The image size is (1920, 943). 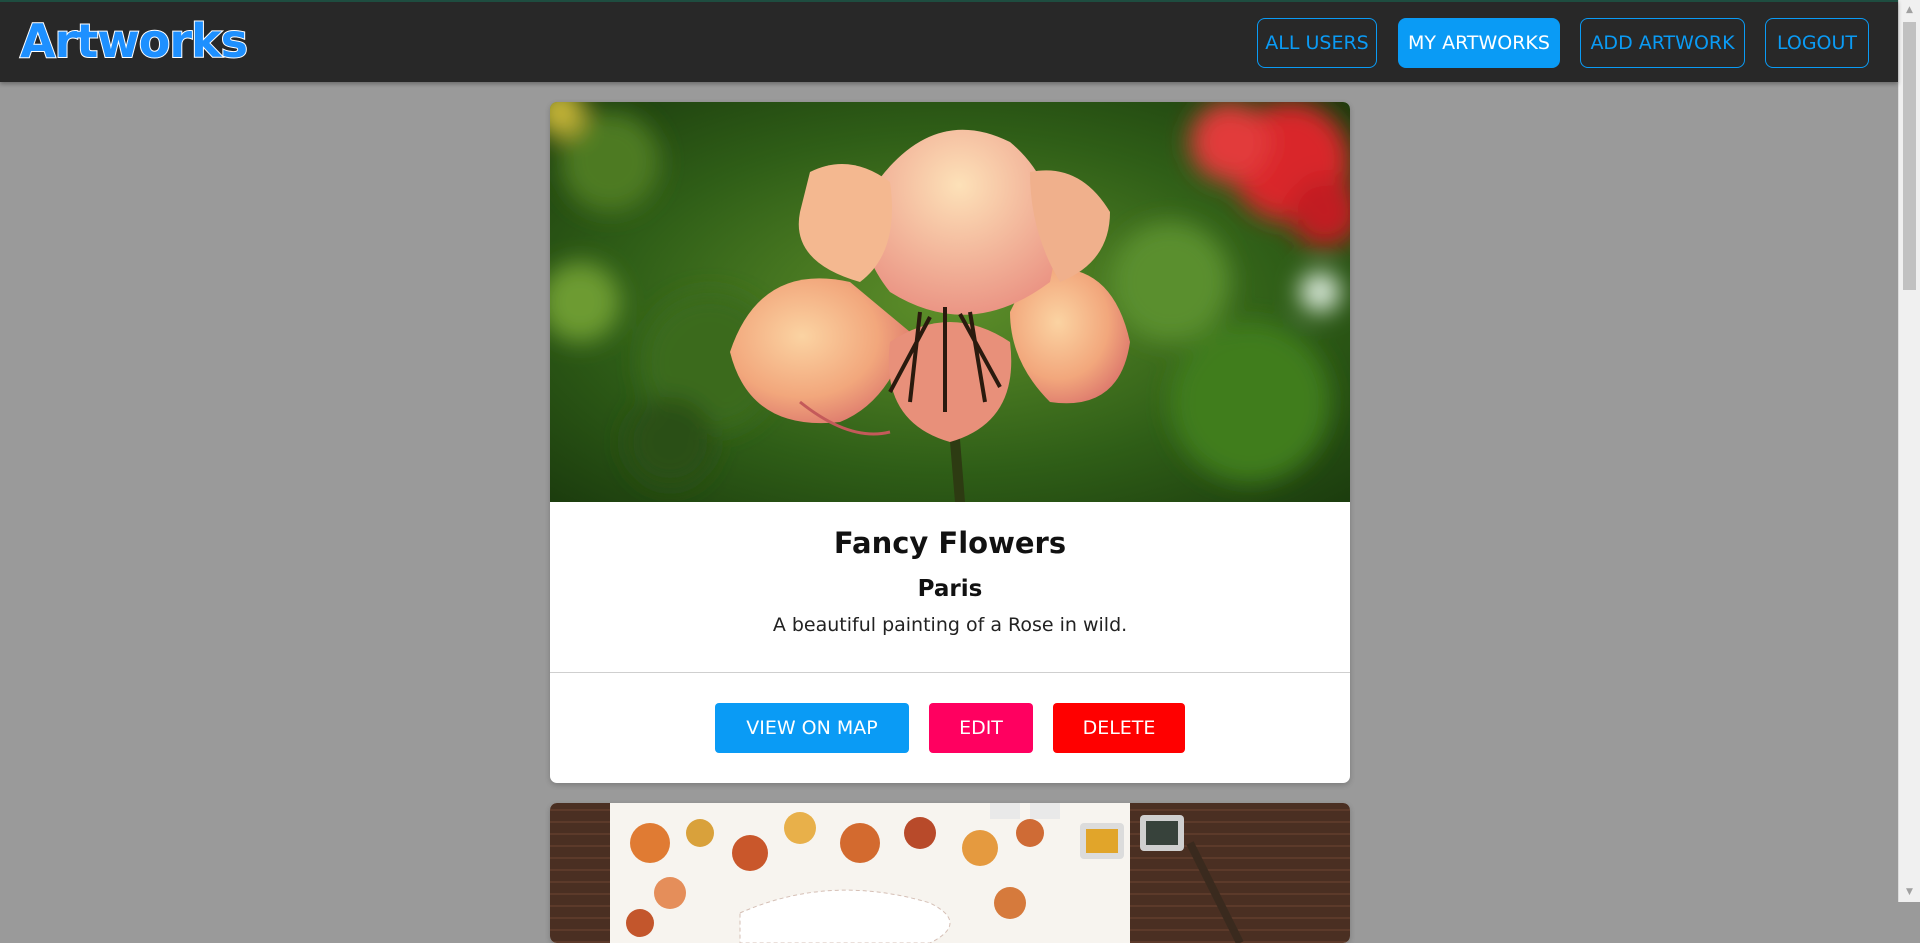 I want to click on artwork-card, so click(x=950, y=873).